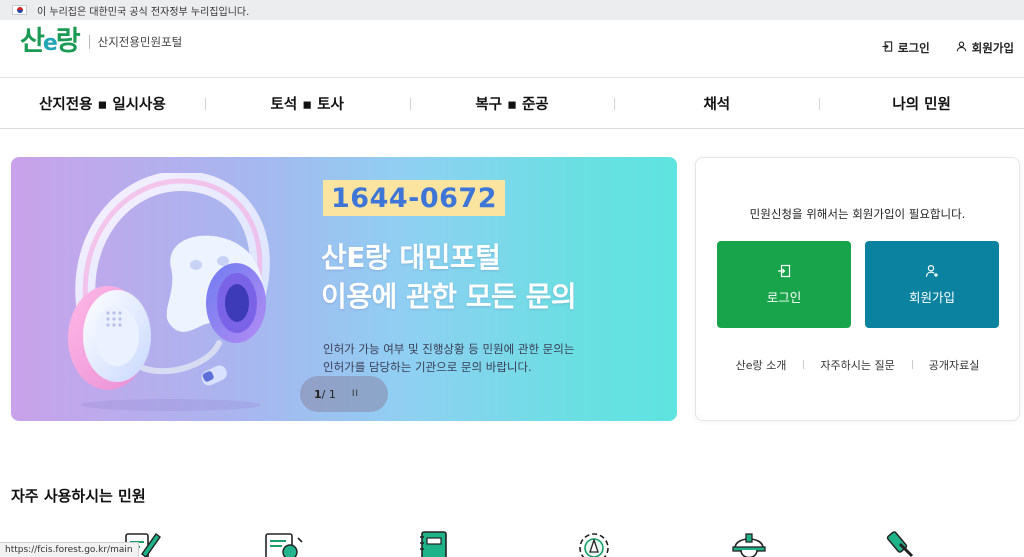  Describe the element at coordinates (784, 297) in the screenshot. I see `login-button-label: 로그인` at that location.